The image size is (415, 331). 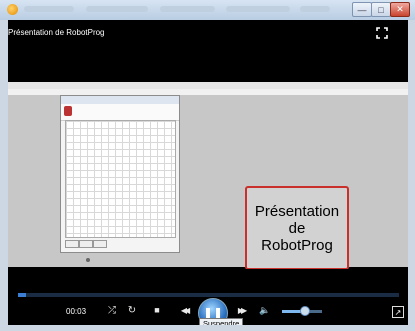 I want to click on robotprog-toolbar, so click(x=120, y=112).